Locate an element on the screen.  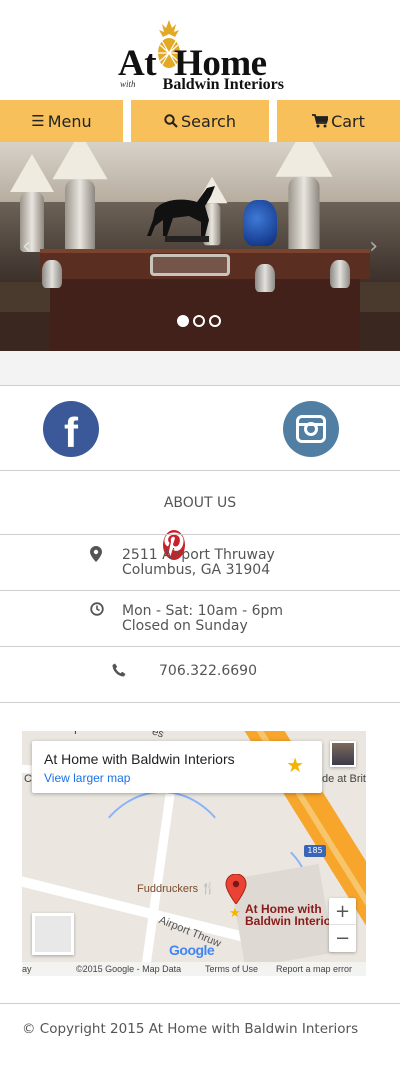
map-edge-label: P is located at coordinates (78, 734).